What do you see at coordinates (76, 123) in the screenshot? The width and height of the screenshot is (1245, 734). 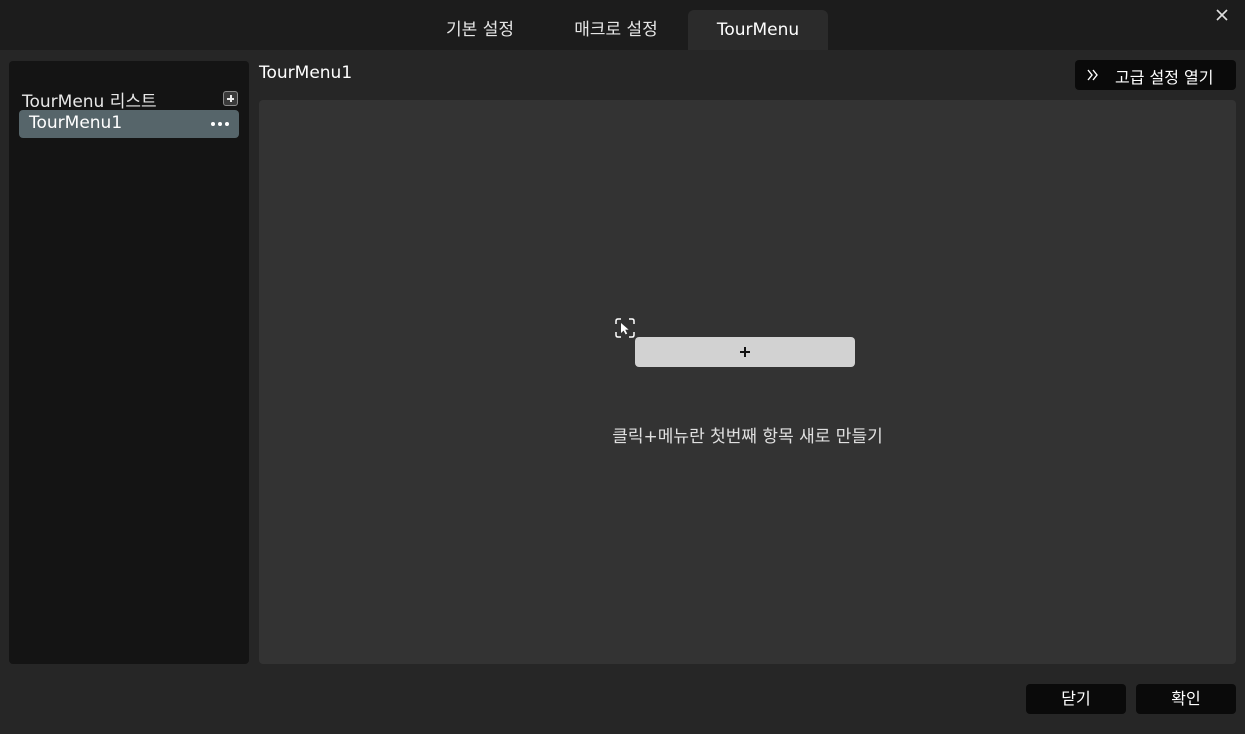 I see `list-item-label: TourMenu1` at bounding box center [76, 123].